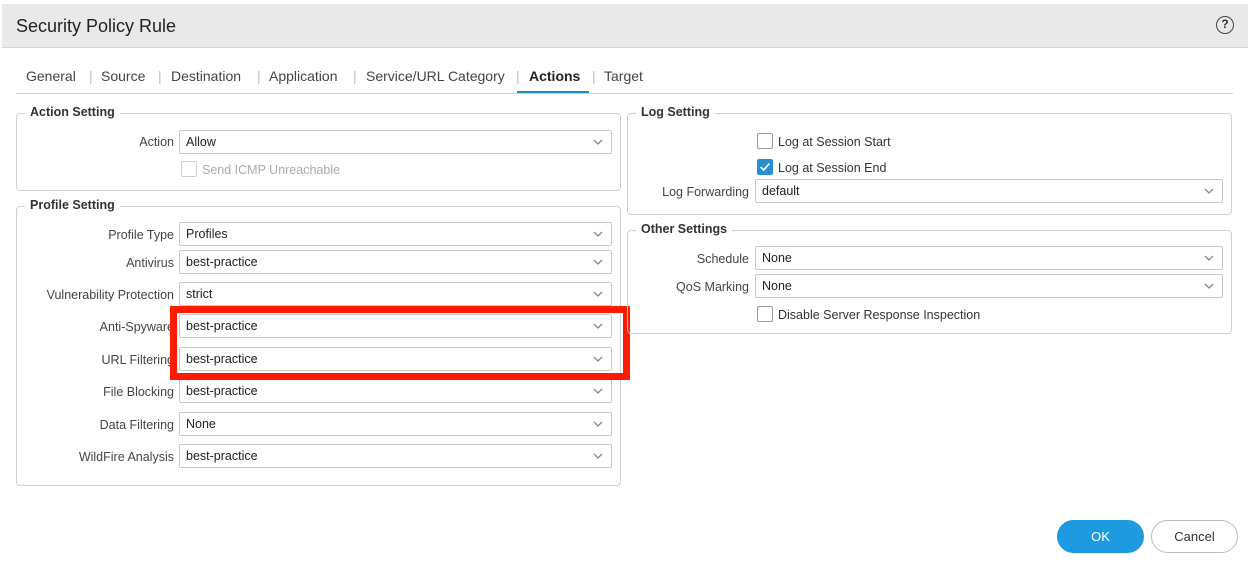  Describe the element at coordinates (222, 456) in the screenshot. I see `wildfire-analysis-value: best-practice` at that location.